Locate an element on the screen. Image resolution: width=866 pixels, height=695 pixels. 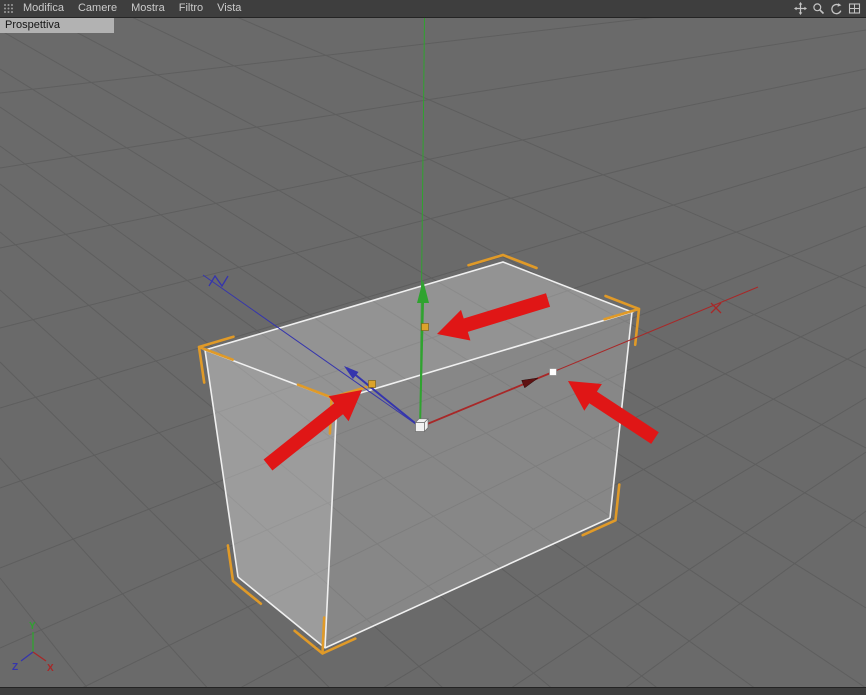
axis-center-cube-front is located at coordinates (420, 427).